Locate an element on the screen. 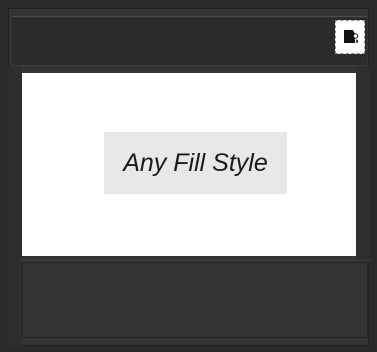 This screenshot has width=377, height=352. fill-bucket-icon is located at coordinates (350, 37).